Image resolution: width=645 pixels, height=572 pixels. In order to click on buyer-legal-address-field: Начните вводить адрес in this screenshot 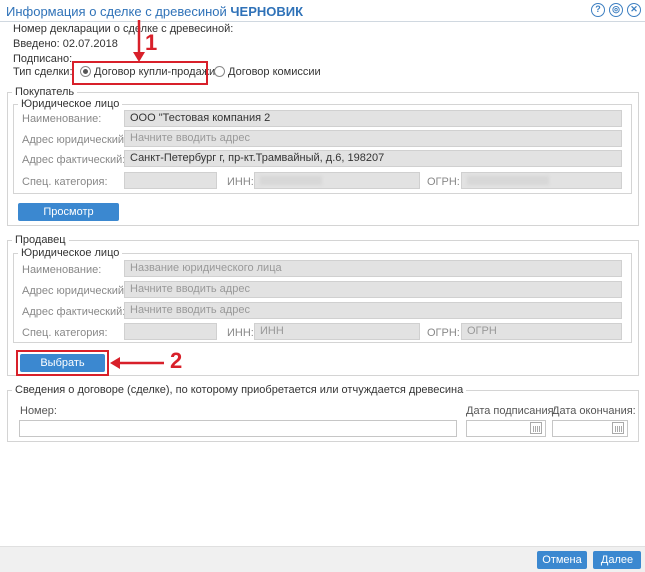, I will do `click(373, 138)`.